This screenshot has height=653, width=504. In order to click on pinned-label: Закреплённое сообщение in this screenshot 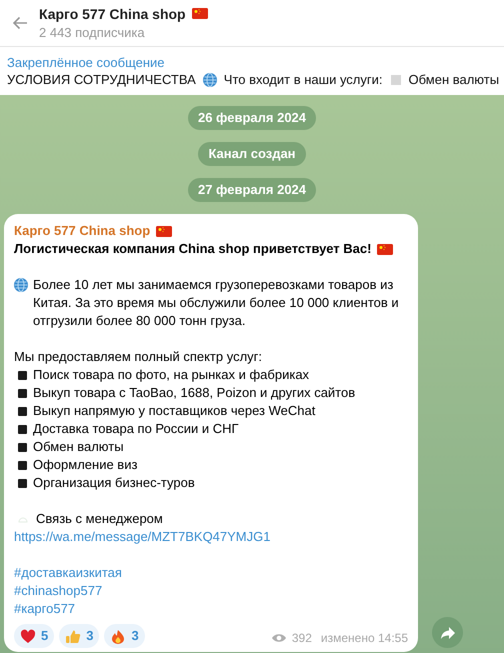, I will do `click(86, 62)`.